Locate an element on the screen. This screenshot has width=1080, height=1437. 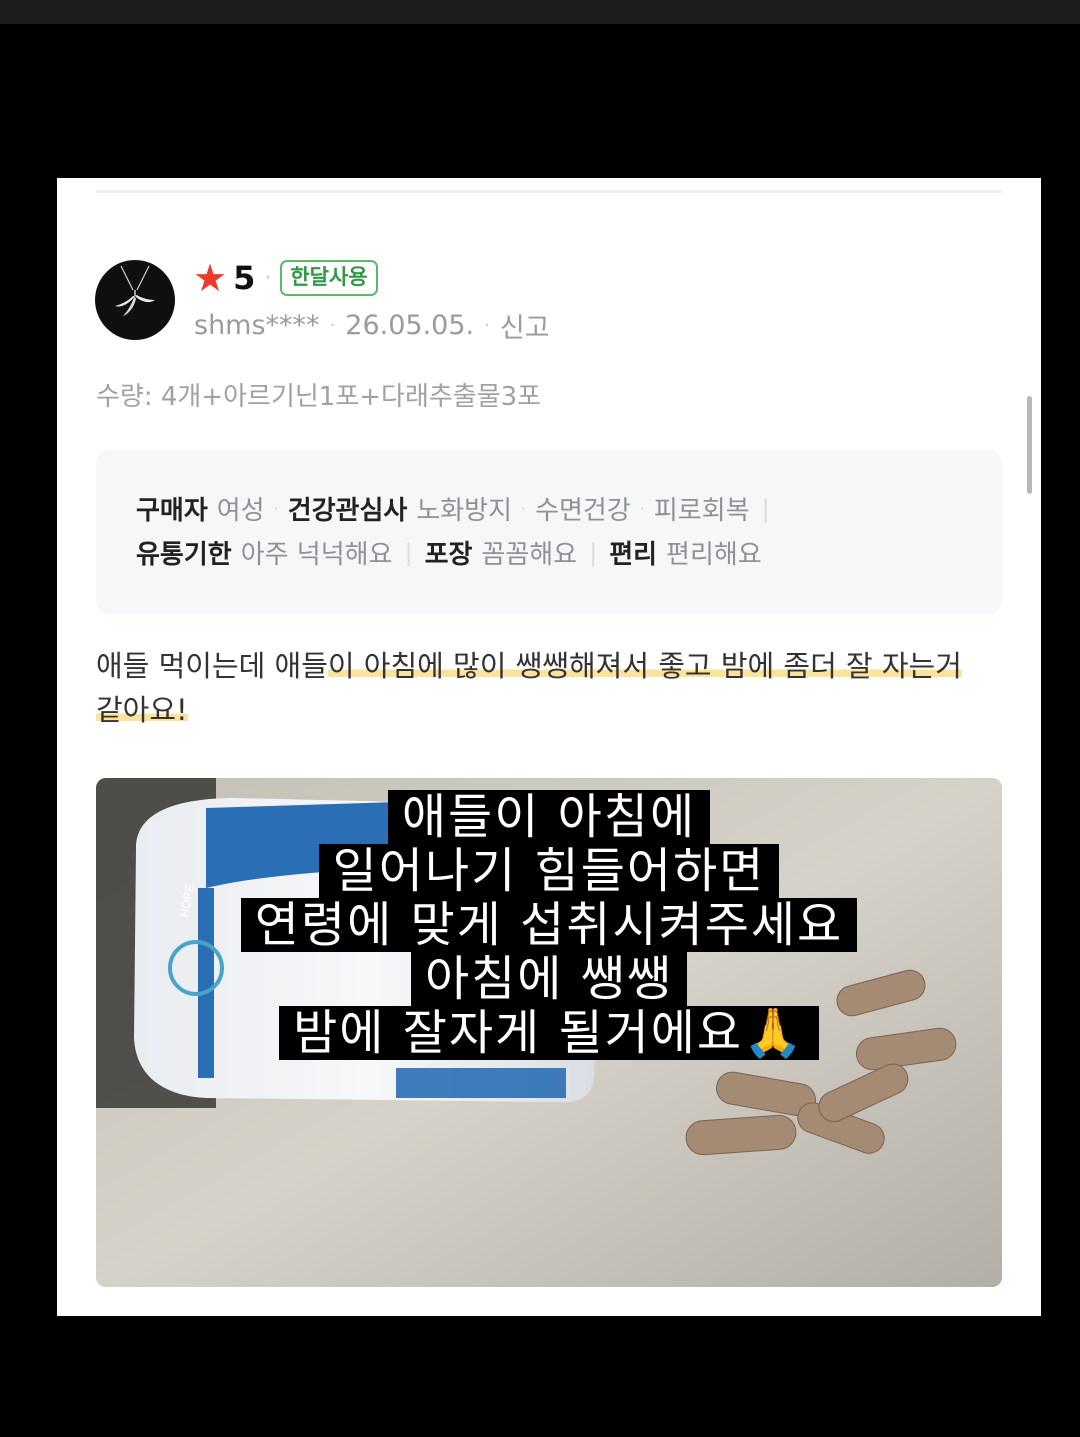
caption-line: 애들이 아침에 is located at coordinates (549, 817).